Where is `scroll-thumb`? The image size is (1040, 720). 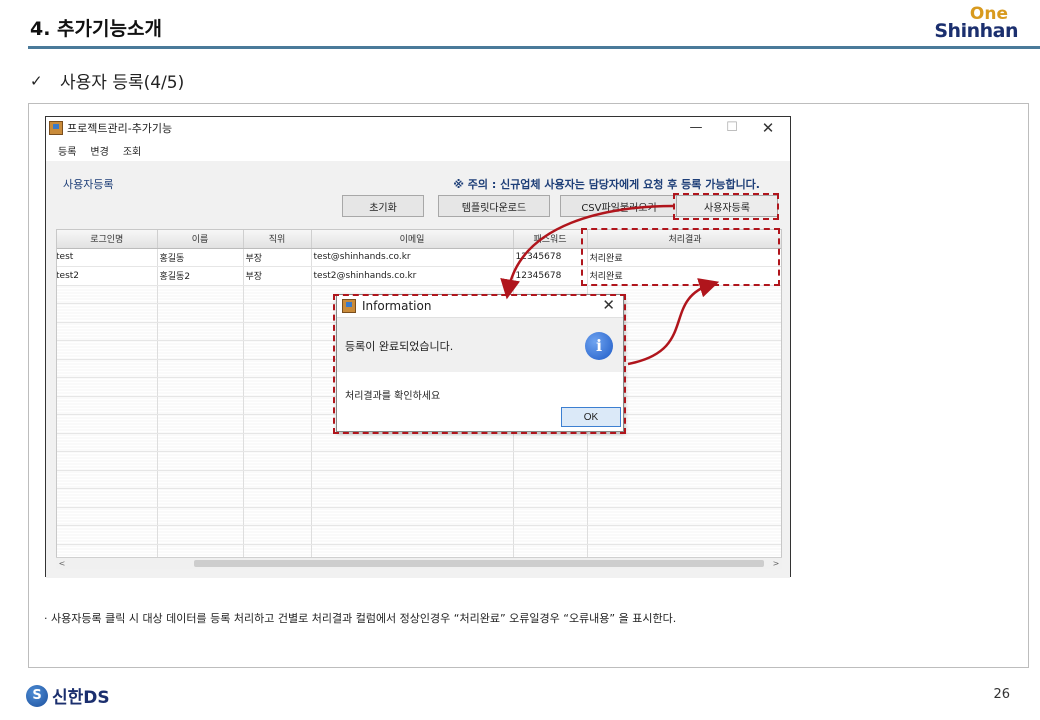
scroll-thumb is located at coordinates (479, 563).